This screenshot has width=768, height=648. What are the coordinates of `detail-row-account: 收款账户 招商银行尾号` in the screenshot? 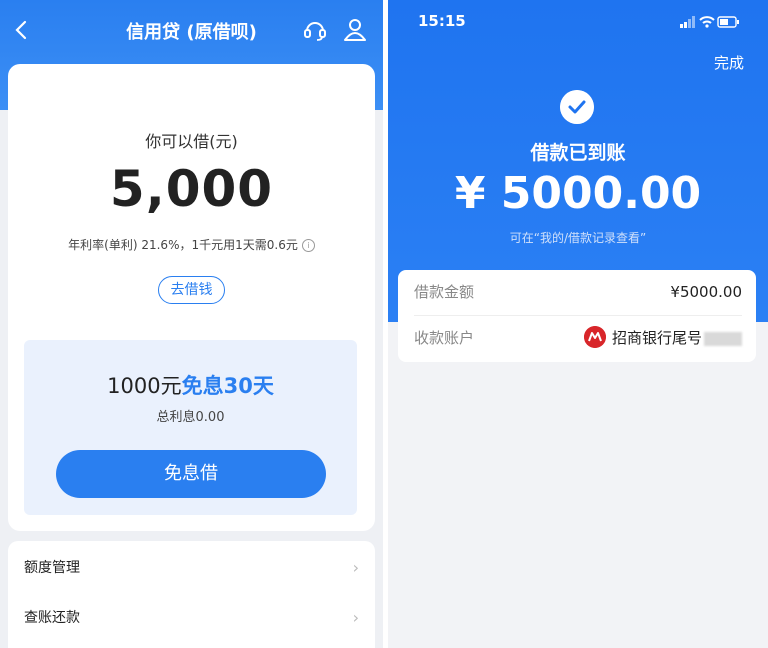 It's located at (578, 338).